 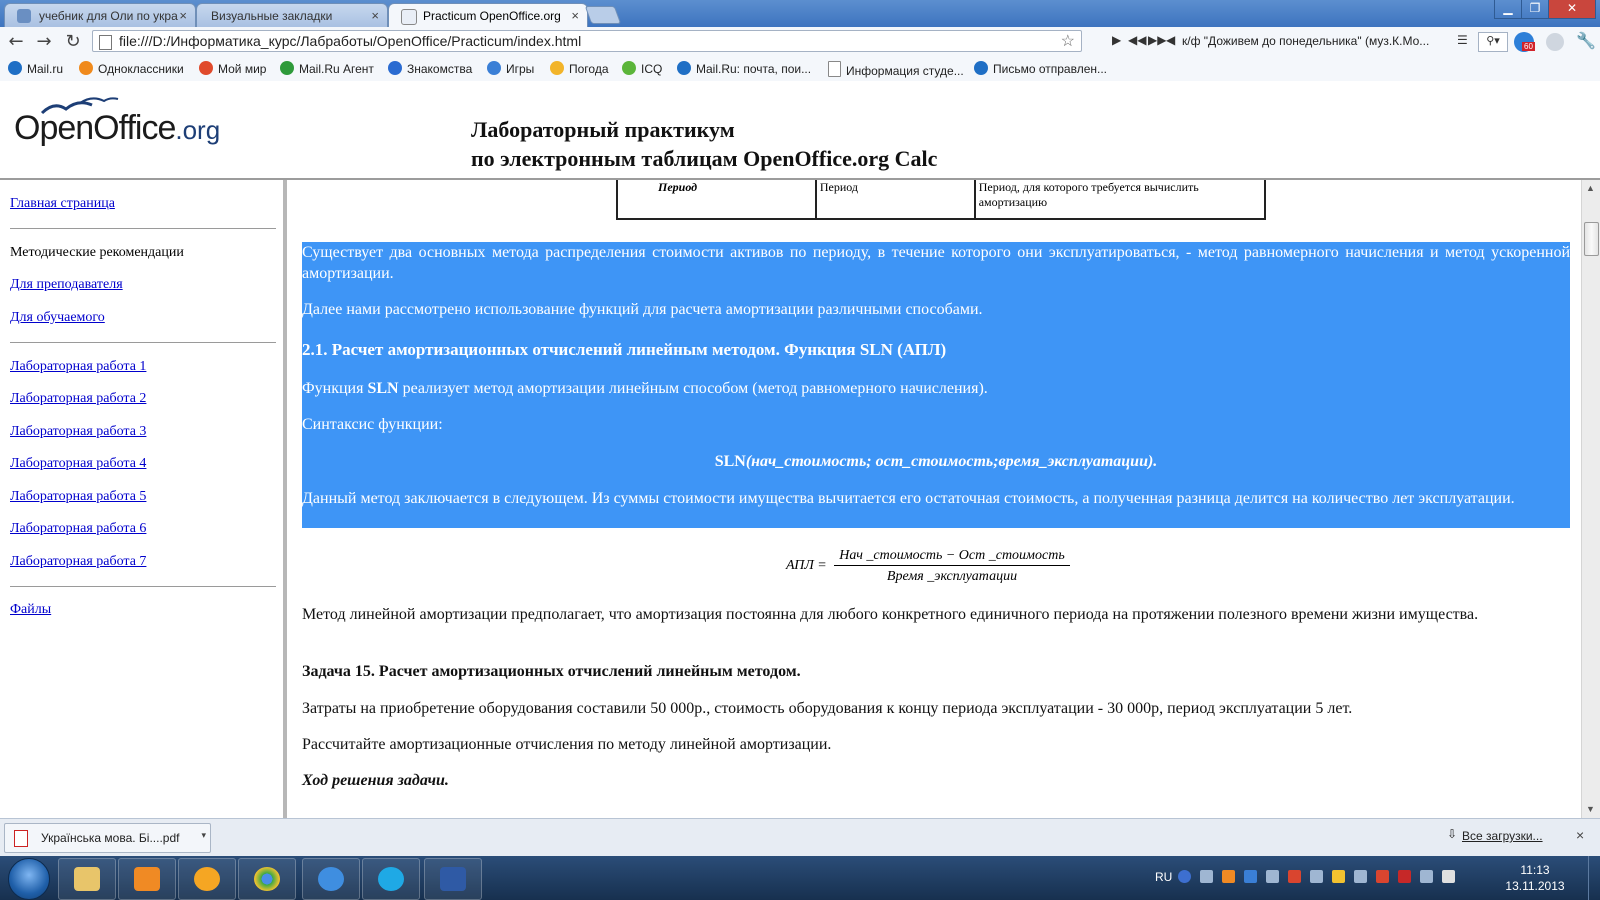 What do you see at coordinates (1524, 42) in the screenshot?
I see `mail-ru-agent-icon: 60` at bounding box center [1524, 42].